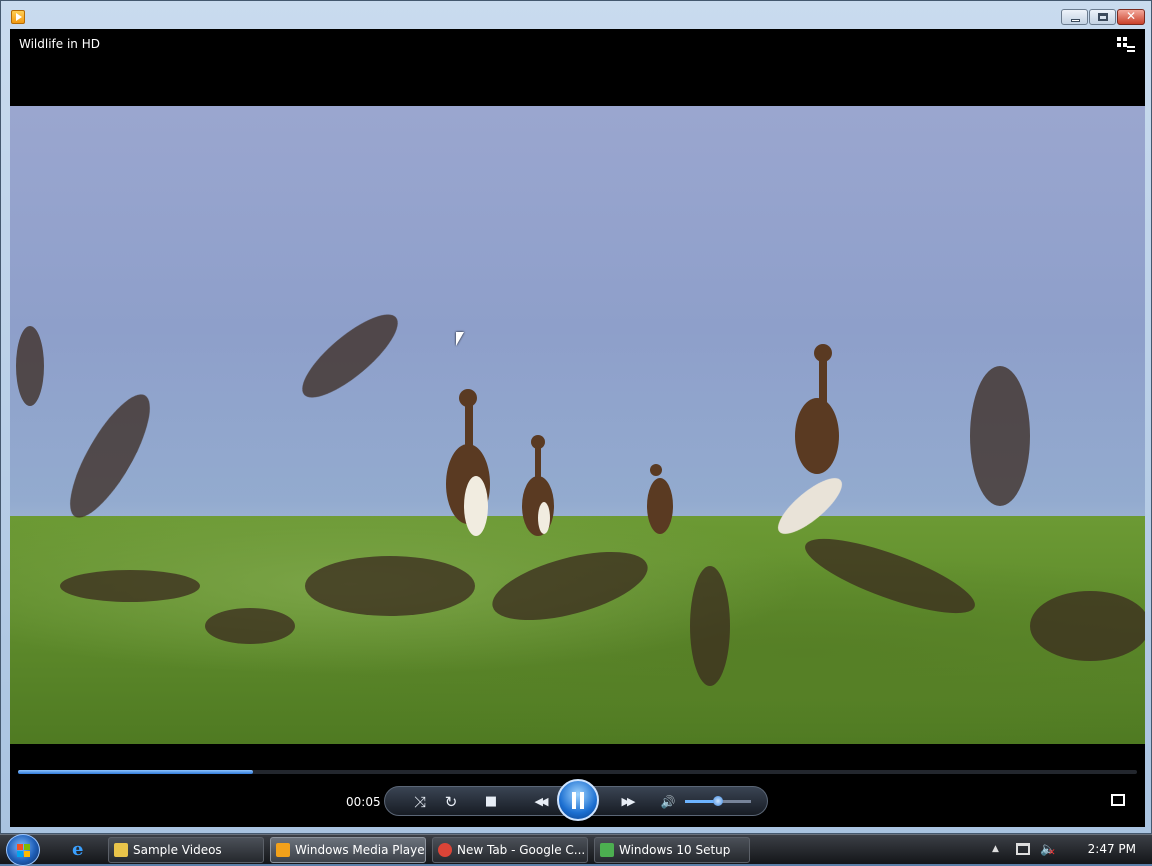 The height and width of the screenshot is (866, 1152). What do you see at coordinates (995, 849) in the screenshot?
I see `show-hidden-icons-icon: ▲` at bounding box center [995, 849].